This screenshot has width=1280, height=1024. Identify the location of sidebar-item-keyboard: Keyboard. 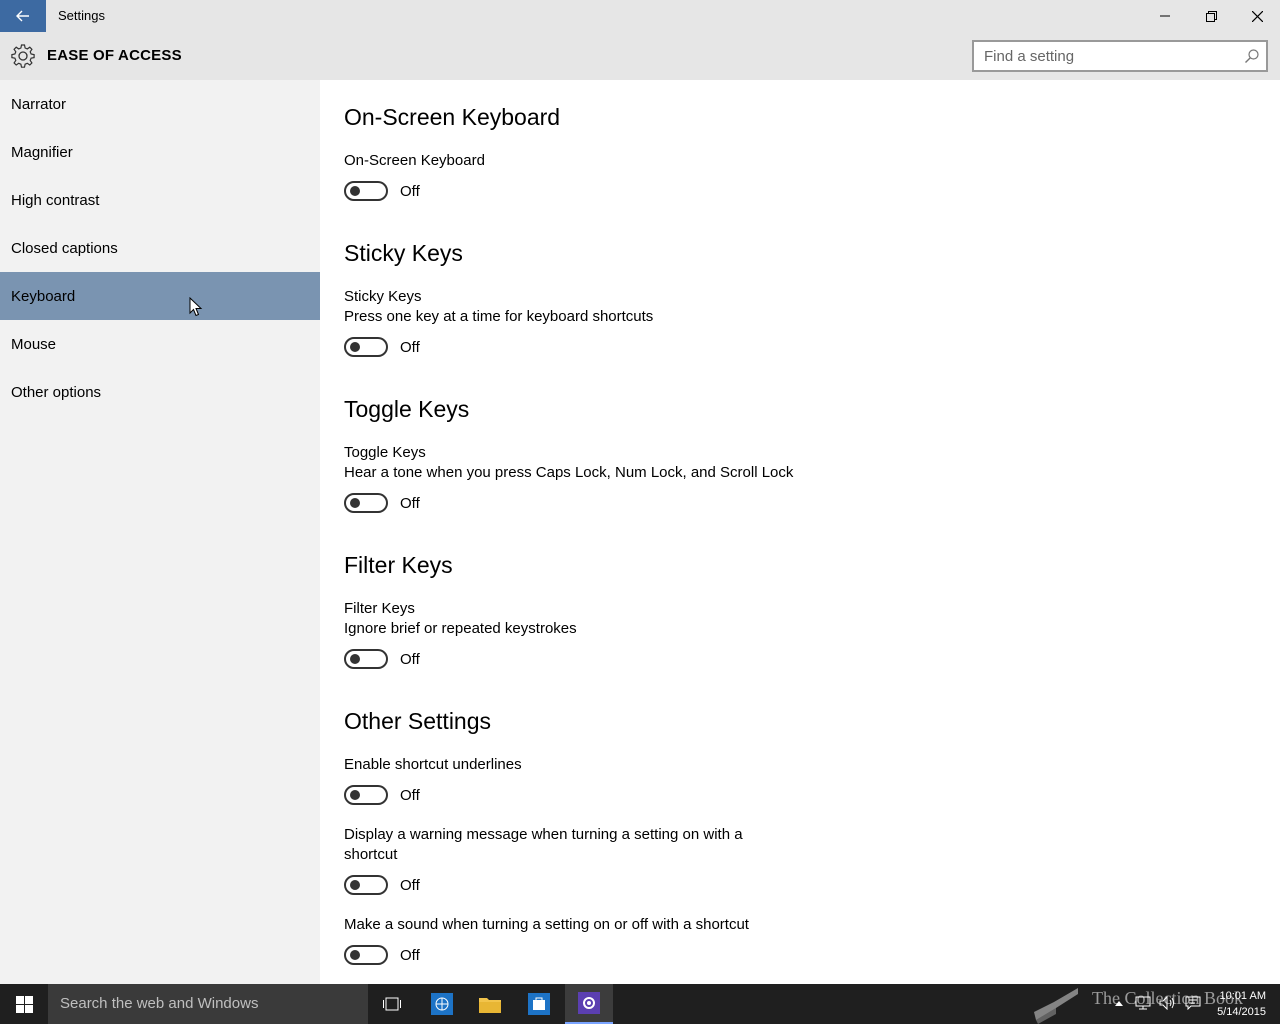
(160, 296).